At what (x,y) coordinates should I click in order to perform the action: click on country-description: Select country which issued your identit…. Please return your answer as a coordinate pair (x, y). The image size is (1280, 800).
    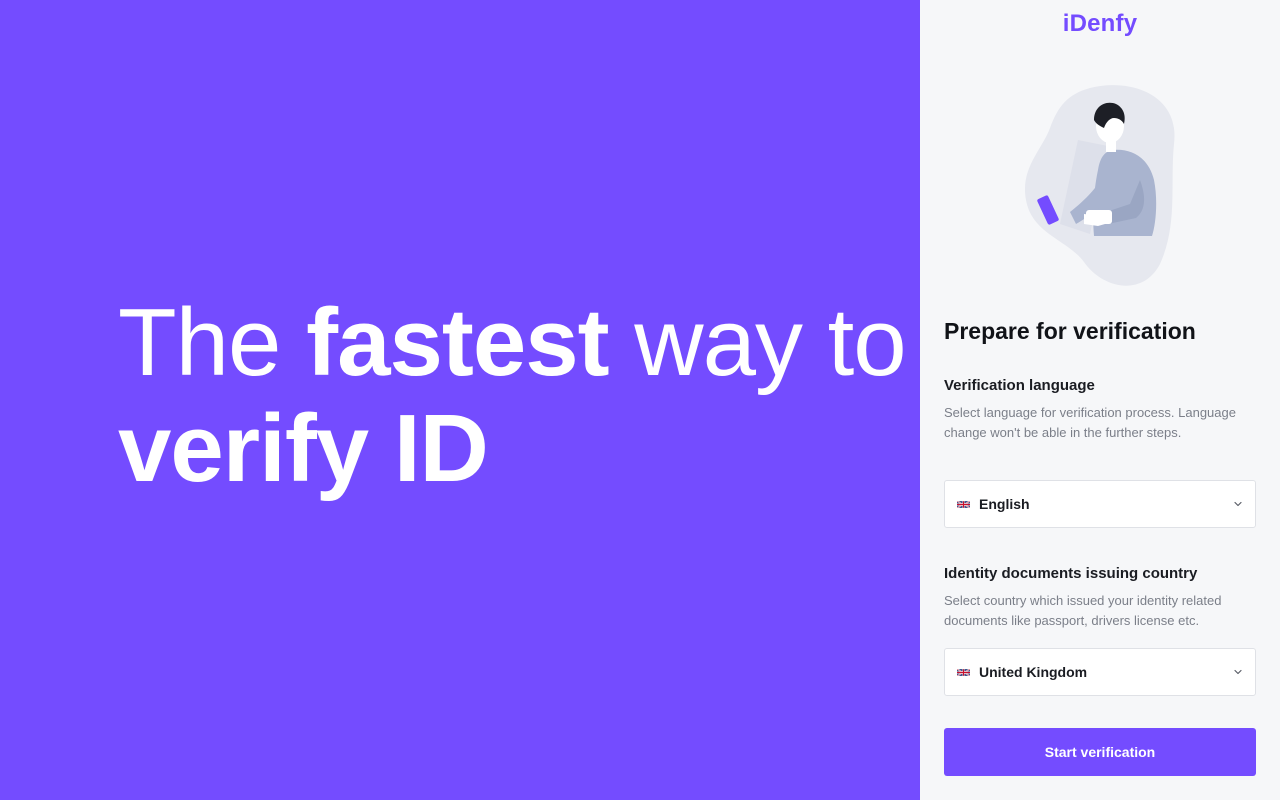
    Looking at the image, I should click on (1083, 610).